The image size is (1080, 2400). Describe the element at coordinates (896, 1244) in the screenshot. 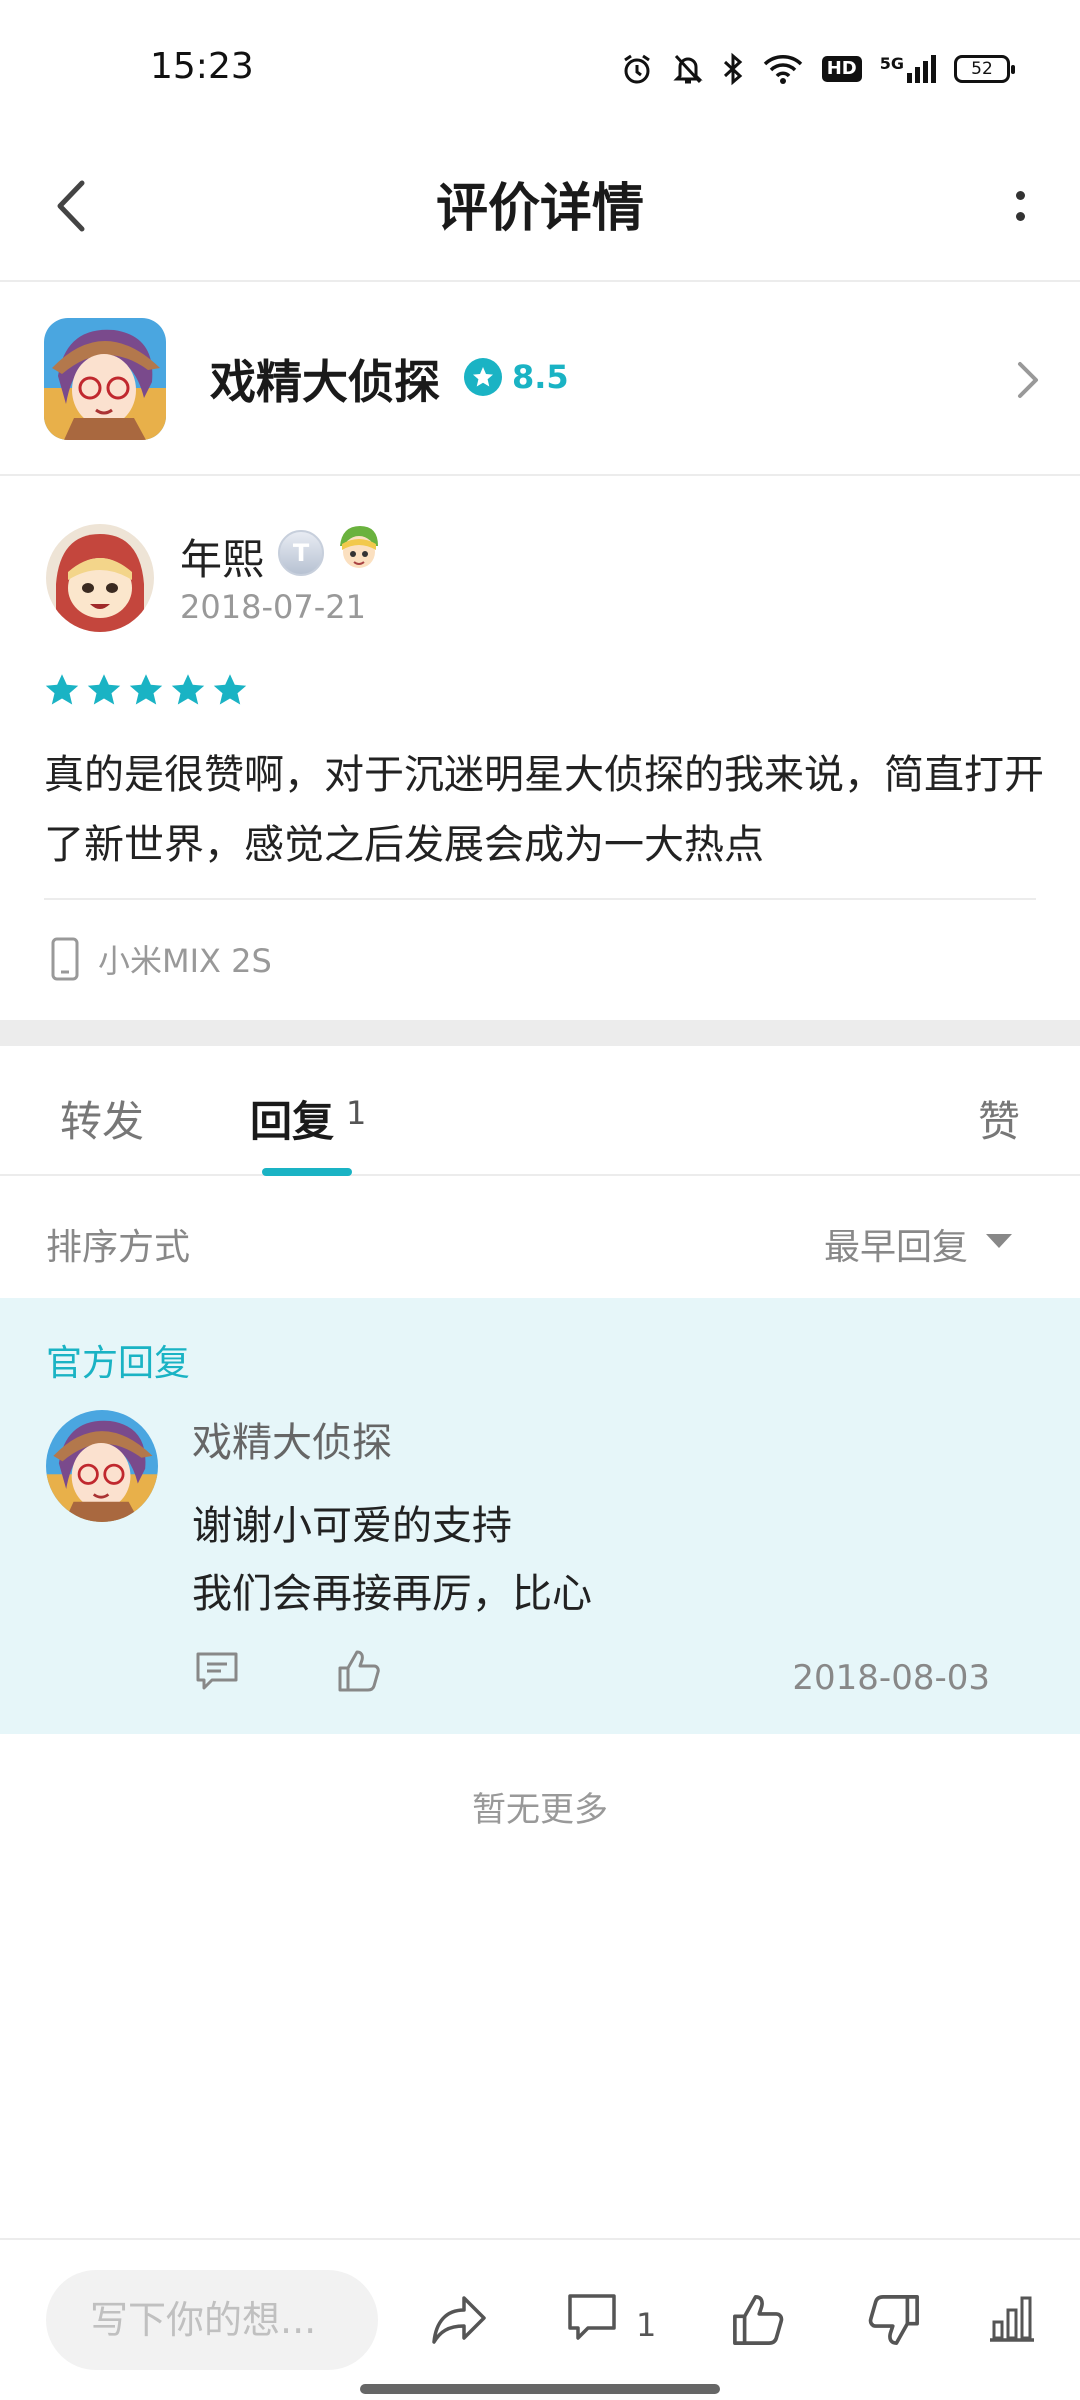

I see `sort-dropdown: 最早回复` at that location.